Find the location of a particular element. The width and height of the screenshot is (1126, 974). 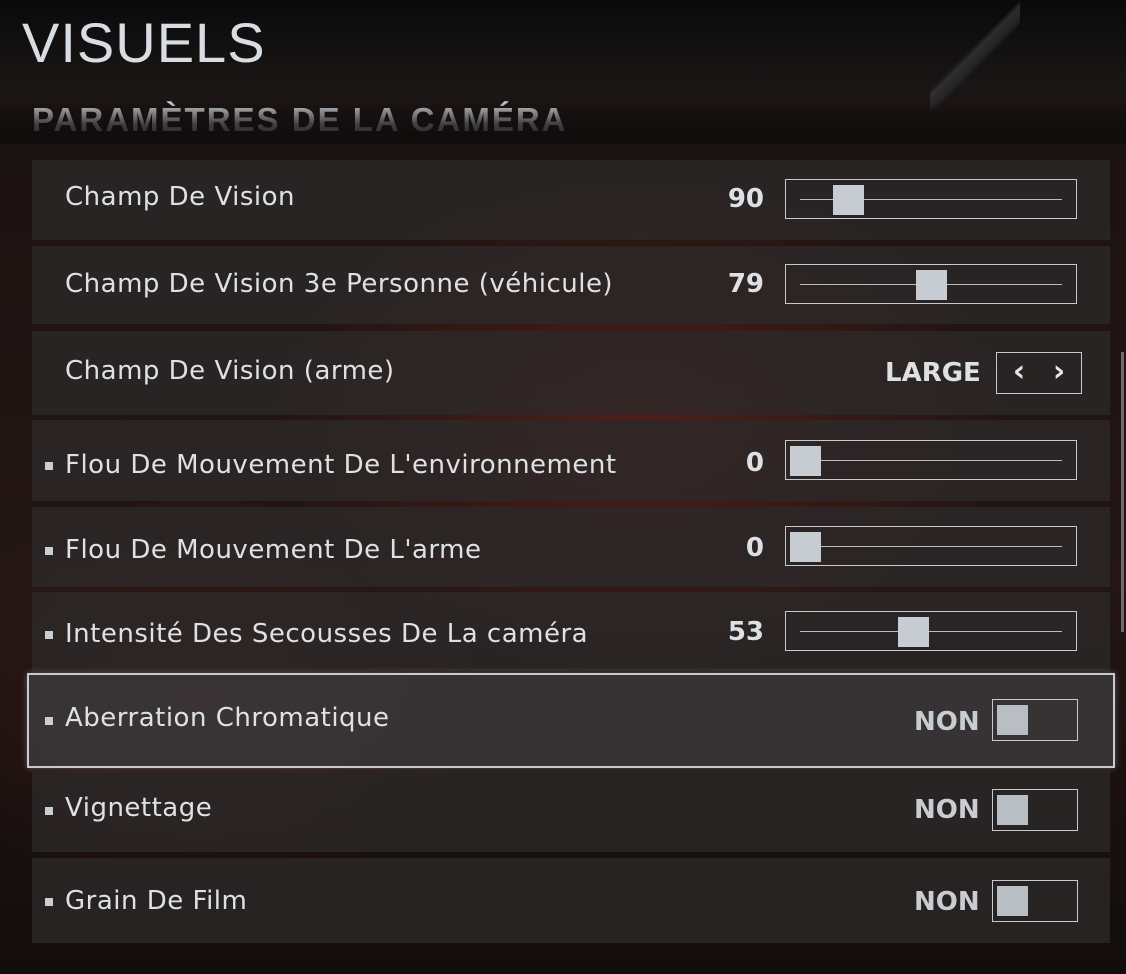

section-title-text: PARAMÈTRES DE LA CAMÉRA is located at coordinates (300, 118).